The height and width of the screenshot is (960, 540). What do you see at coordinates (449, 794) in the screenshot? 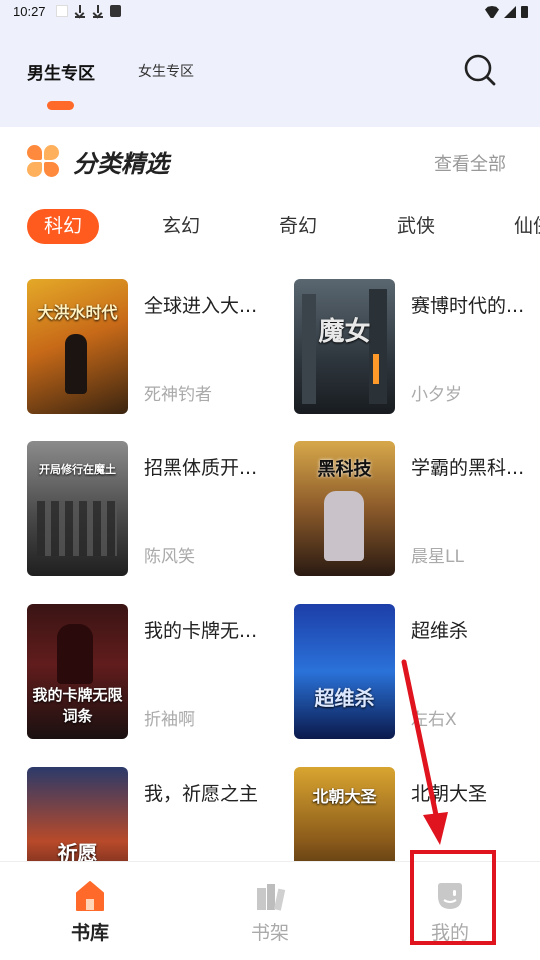
I see `book-title: 北朝大圣` at bounding box center [449, 794].